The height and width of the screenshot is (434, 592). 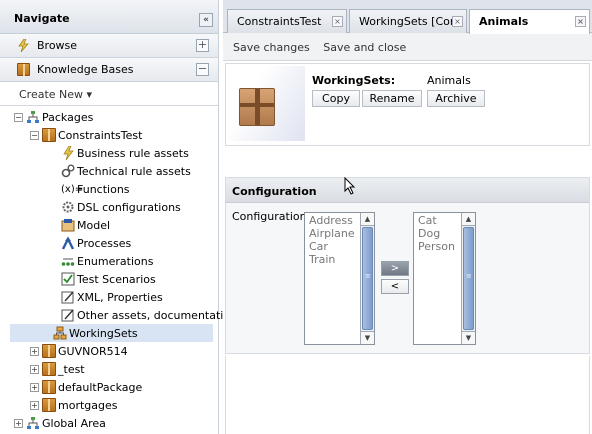 What do you see at coordinates (72, 189) in the screenshot?
I see `function-icon: (x)=` at bounding box center [72, 189].